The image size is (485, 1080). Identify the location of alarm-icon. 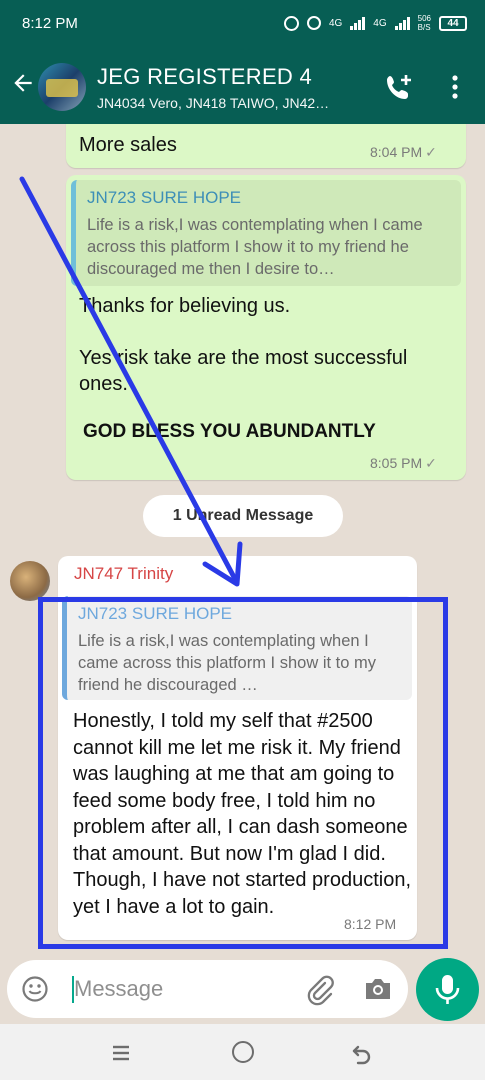
(313, 23).